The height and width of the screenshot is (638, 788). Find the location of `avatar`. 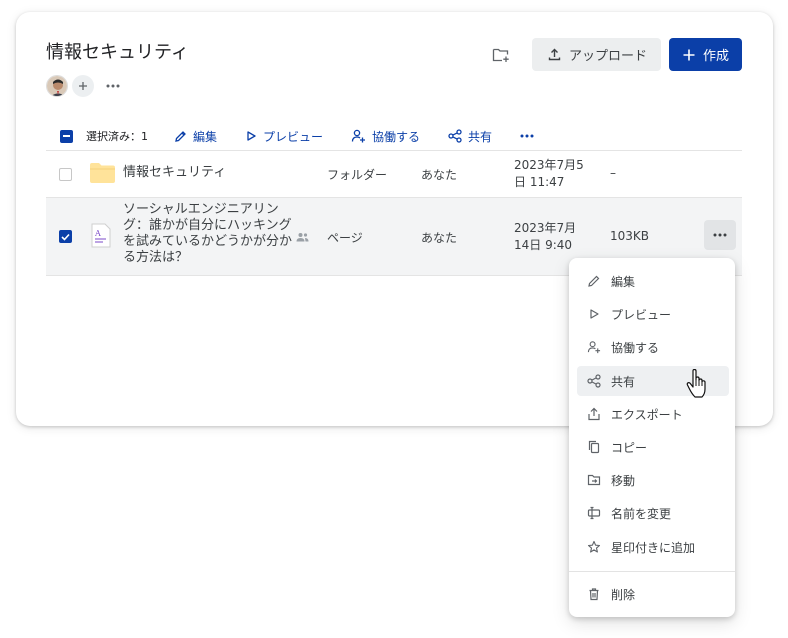

avatar is located at coordinates (57, 86).